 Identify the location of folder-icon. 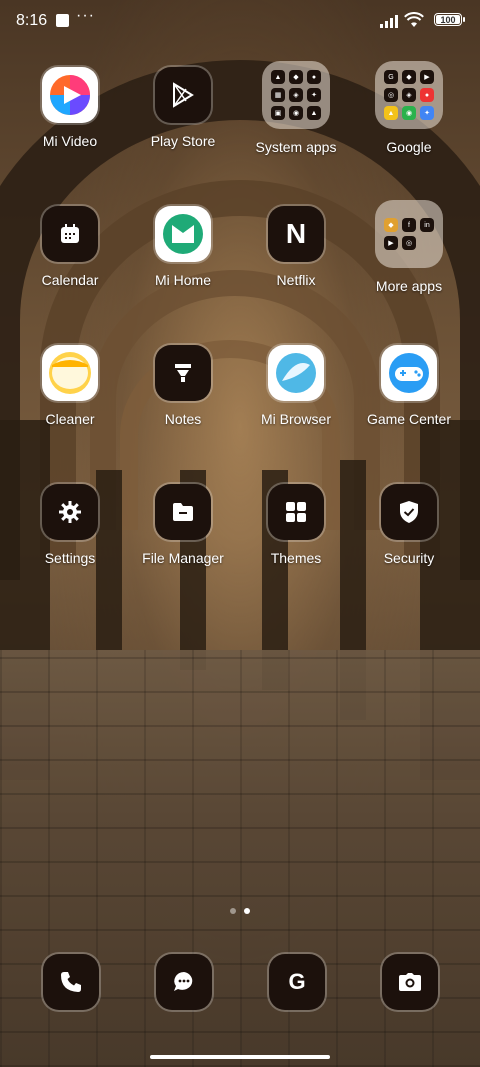
(183, 512).